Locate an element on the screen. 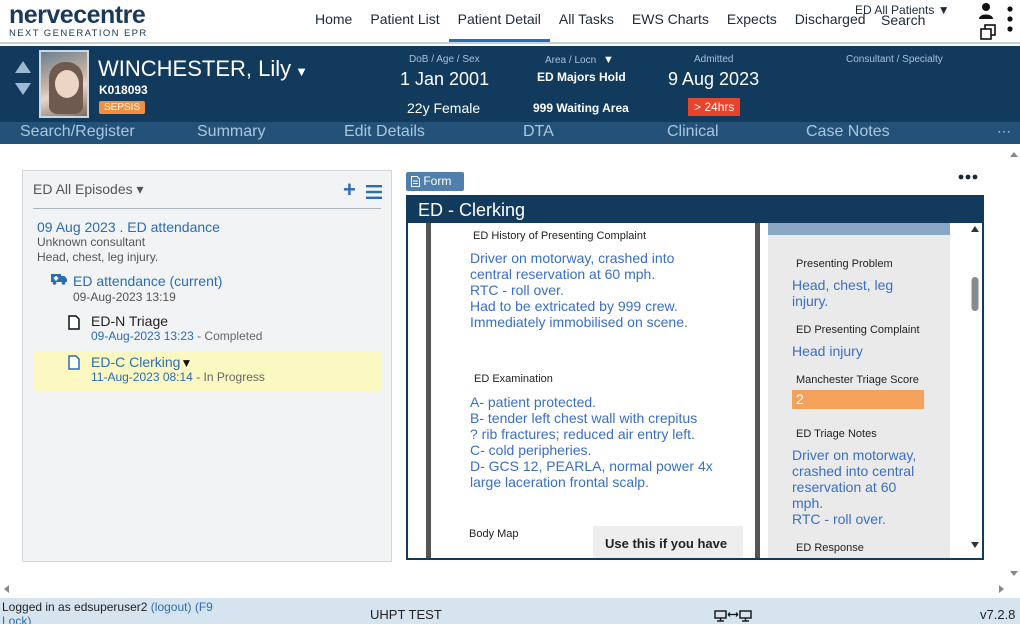  triage-form-link: ED-N Triage is located at coordinates (129, 321).